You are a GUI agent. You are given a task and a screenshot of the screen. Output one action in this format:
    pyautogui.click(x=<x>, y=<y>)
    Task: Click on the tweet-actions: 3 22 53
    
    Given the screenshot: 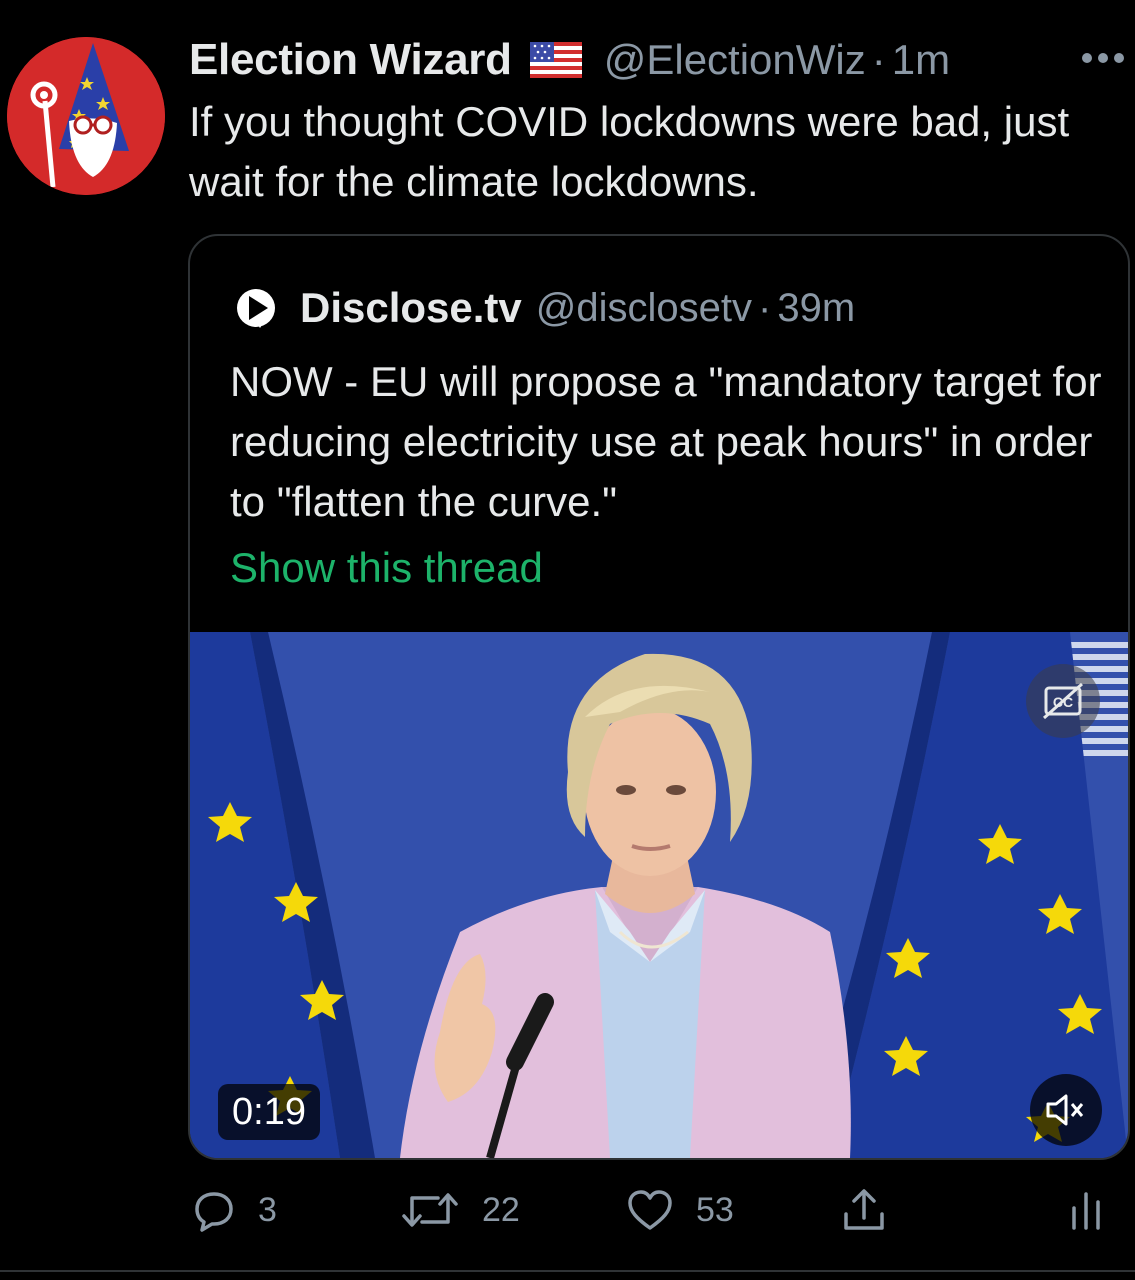 What is the action you would take?
    pyautogui.click(x=658, y=1210)
    